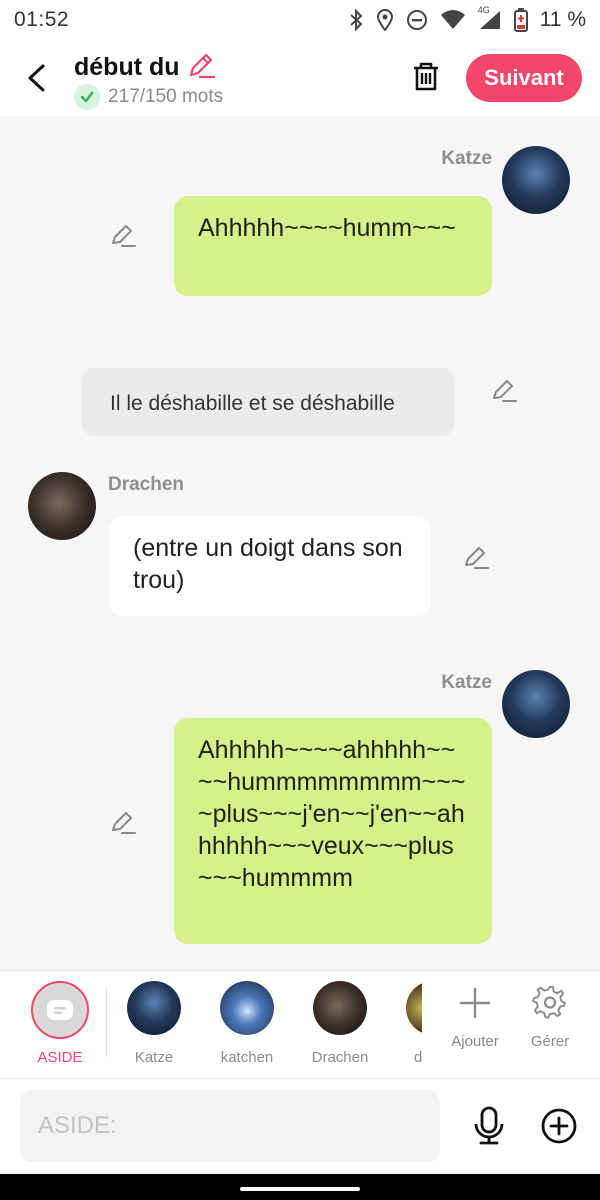 Image resolution: width=600 pixels, height=1200 pixels. What do you see at coordinates (300, 20) in the screenshot?
I see `status-bar: 01:52 4G 11 %` at bounding box center [300, 20].